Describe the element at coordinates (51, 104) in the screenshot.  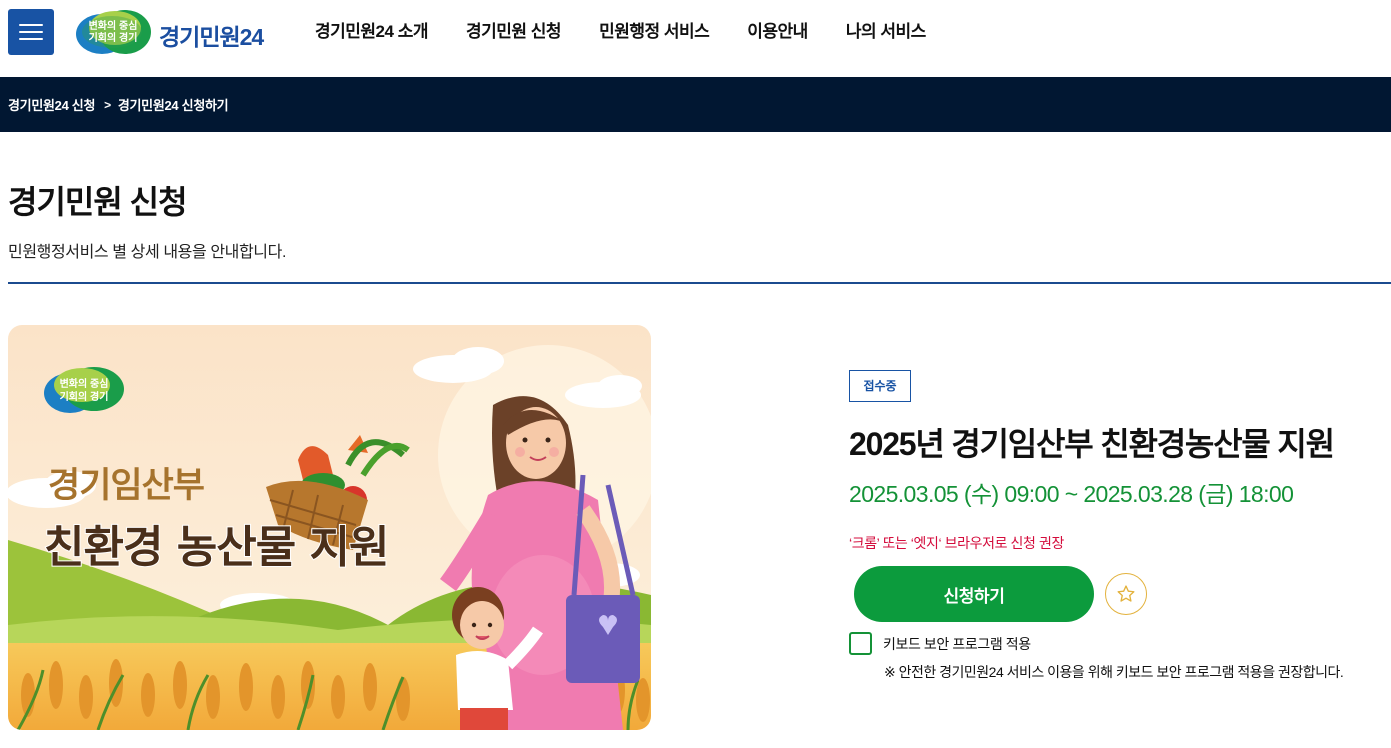
I see `breadcrumb-item-apply: 경기민원24 신청` at that location.